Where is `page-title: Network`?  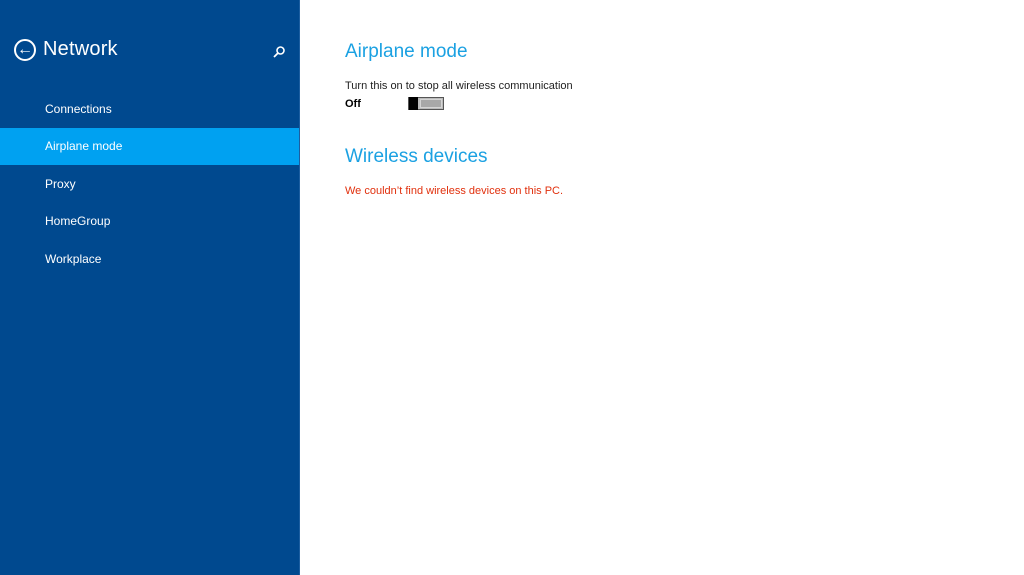
page-title: Network is located at coordinates (80, 49).